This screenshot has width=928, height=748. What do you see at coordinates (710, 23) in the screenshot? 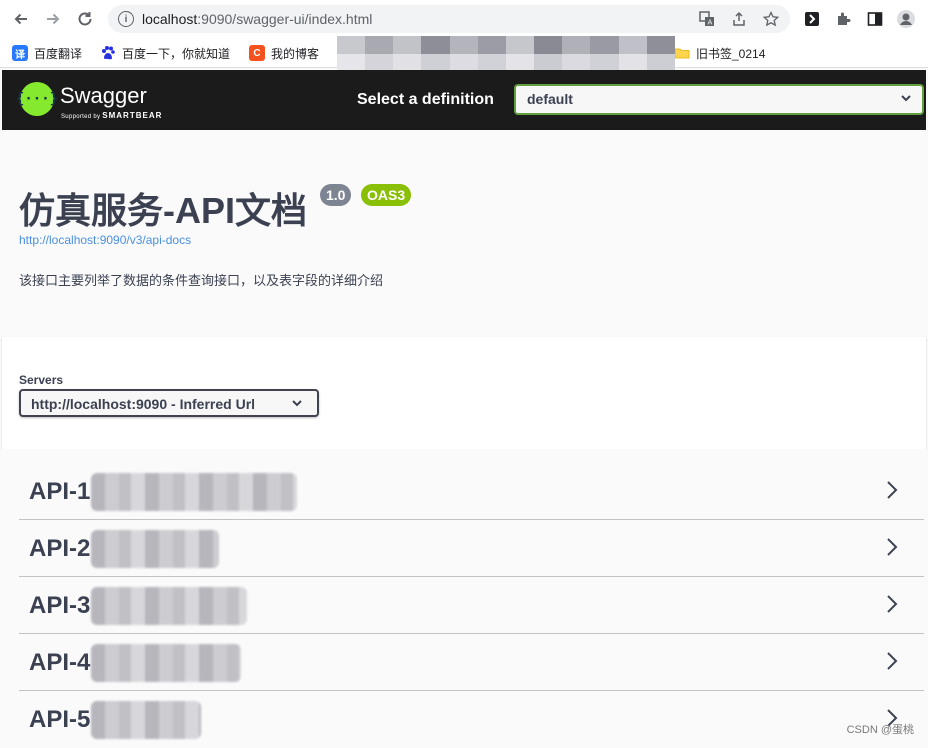
I see `svg-text: A` at bounding box center [710, 23].